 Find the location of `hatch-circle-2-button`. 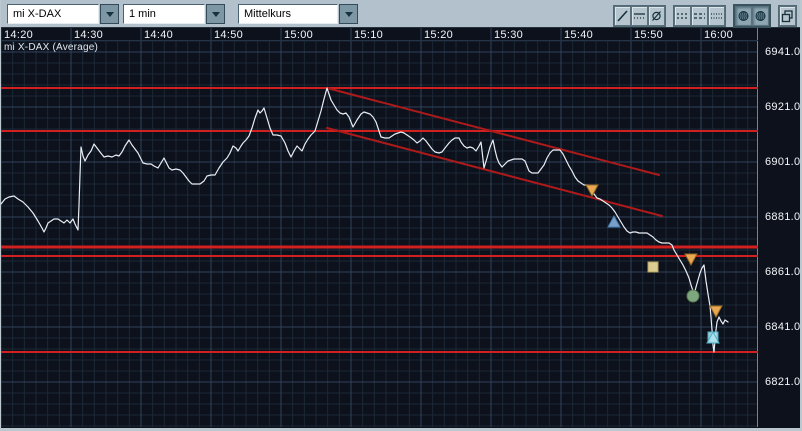

hatch-circle-2-button is located at coordinates (760, 16).